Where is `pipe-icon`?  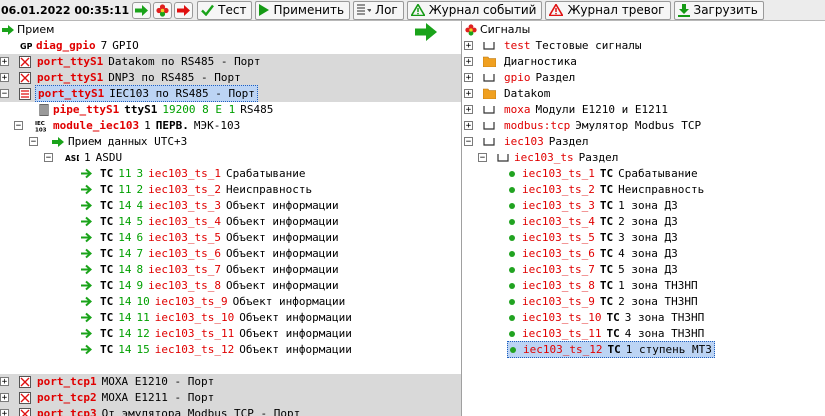 pipe-icon is located at coordinates (44, 110).